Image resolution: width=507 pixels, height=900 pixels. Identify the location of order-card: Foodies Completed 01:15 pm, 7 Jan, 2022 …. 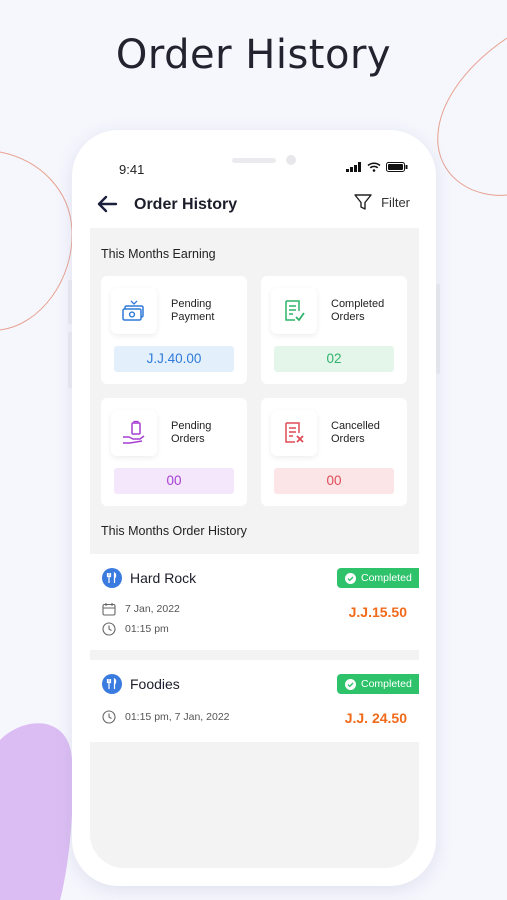
(254, 701).